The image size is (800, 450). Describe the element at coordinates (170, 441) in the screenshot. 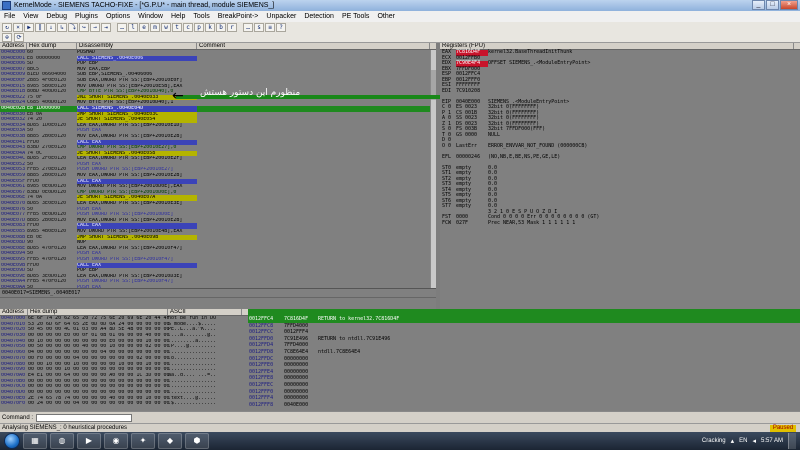

I see `taskbar-app-icon-5: ◆` at that location.